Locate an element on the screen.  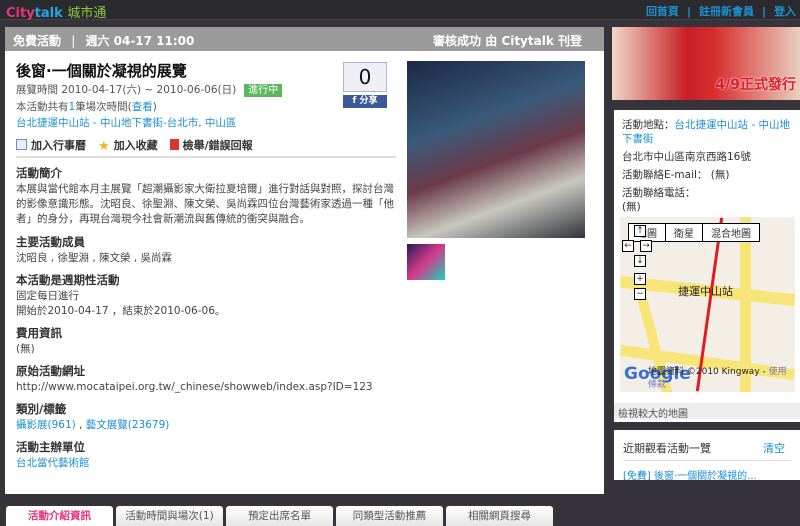
pan-right-icon: → is located at coordinates (646, 246).